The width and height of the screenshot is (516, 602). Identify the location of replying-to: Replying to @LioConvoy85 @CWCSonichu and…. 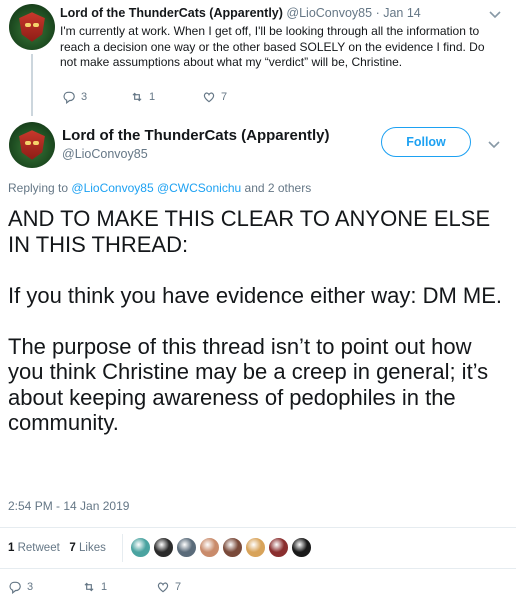
(159, 188).